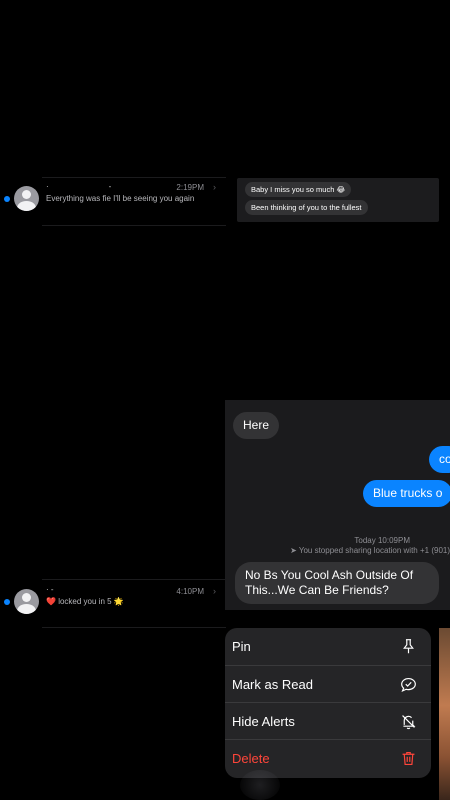 The width and height of the screenshot is (450, 800). What do you see at coordinates (260, 785) in the screenshot?
I see `background-glow` at bounding box center [260, 785].